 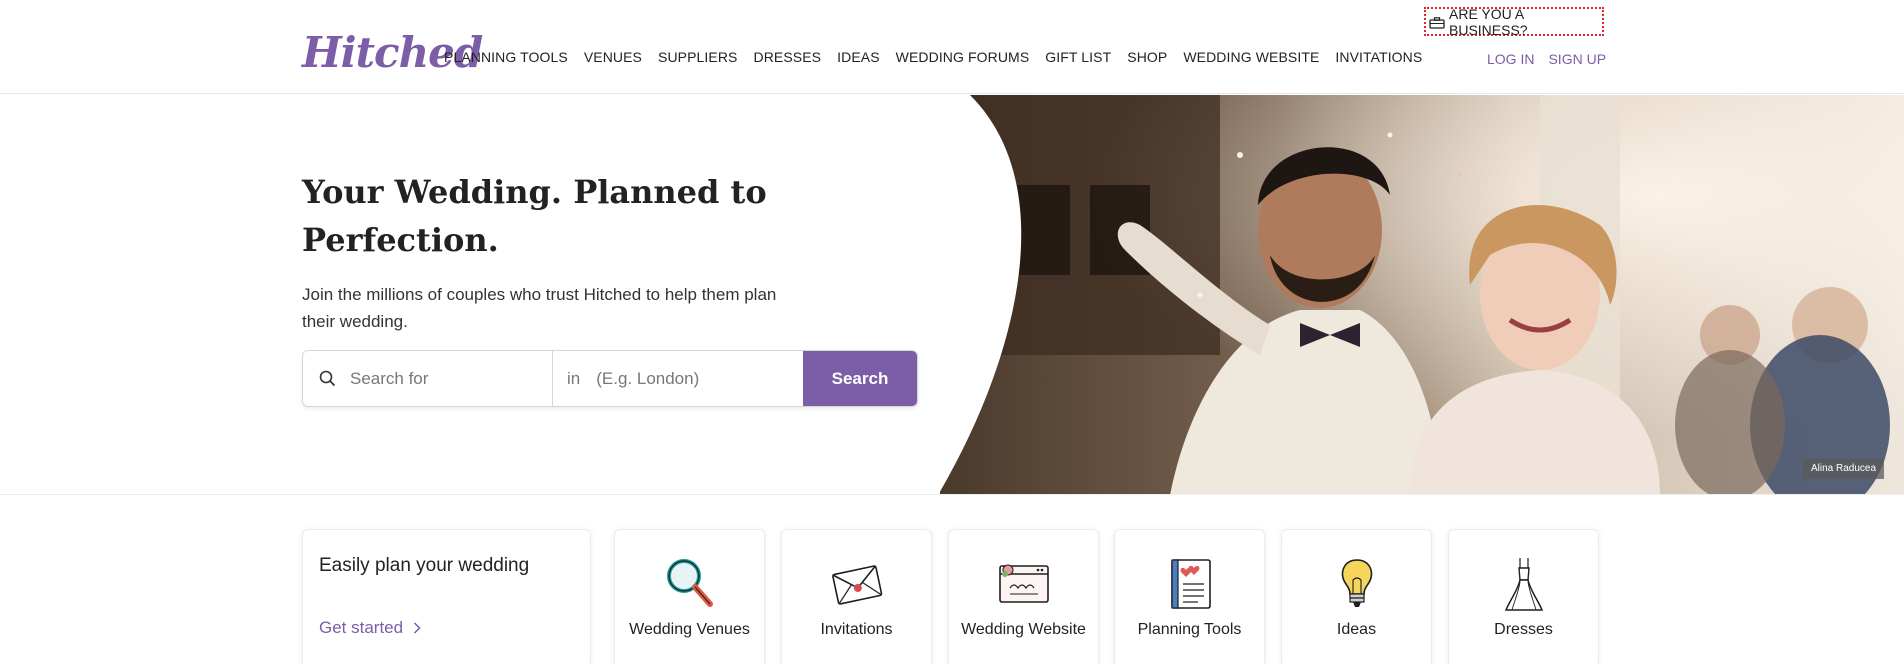 What do you see at coordinates (698, 57) in the screenshot?
I see `nav-suppliers: SUPPLIERS` at bounding box center [698, 57].